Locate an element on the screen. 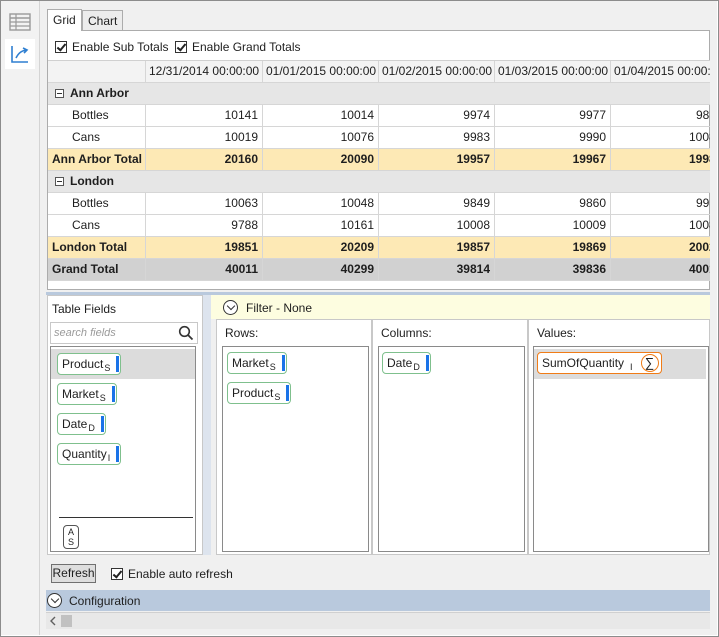 The image size is (719, 637). field-quantity: Quantity I is located at coordinates (89, 454).